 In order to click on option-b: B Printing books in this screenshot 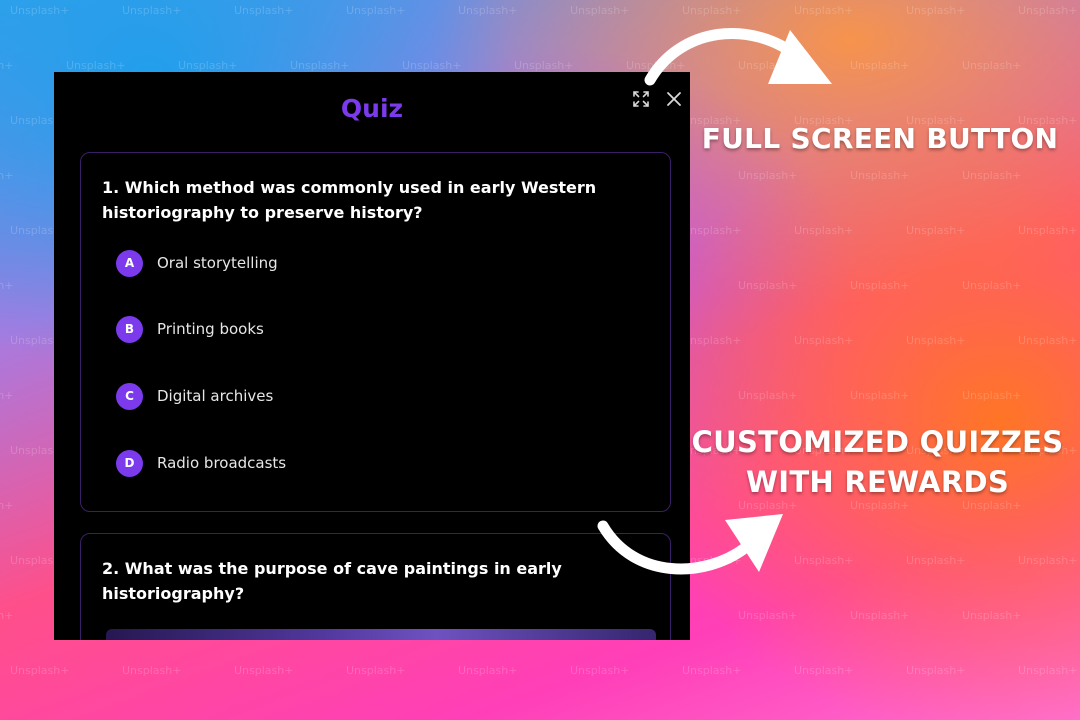, I will do `click(190, 329)`.